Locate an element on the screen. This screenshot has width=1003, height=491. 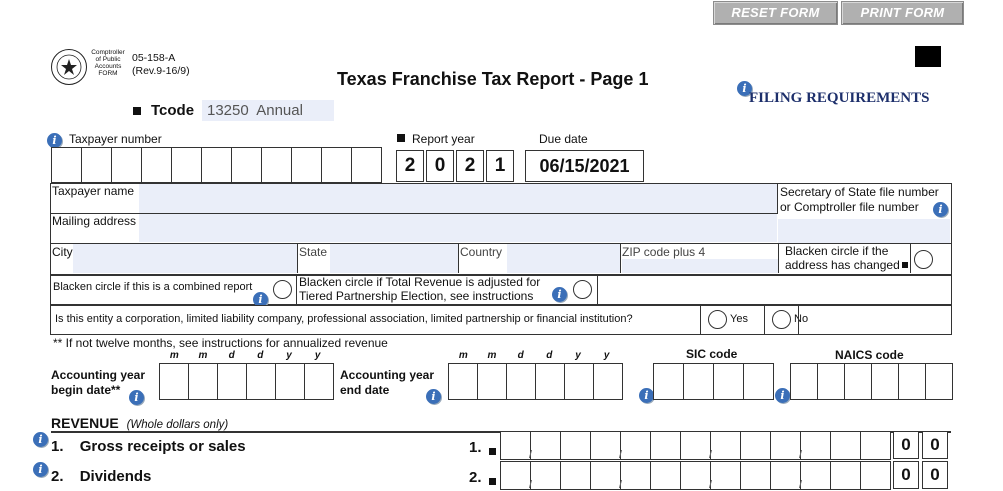
naics-code-cells is located at coordinates (871, 381).